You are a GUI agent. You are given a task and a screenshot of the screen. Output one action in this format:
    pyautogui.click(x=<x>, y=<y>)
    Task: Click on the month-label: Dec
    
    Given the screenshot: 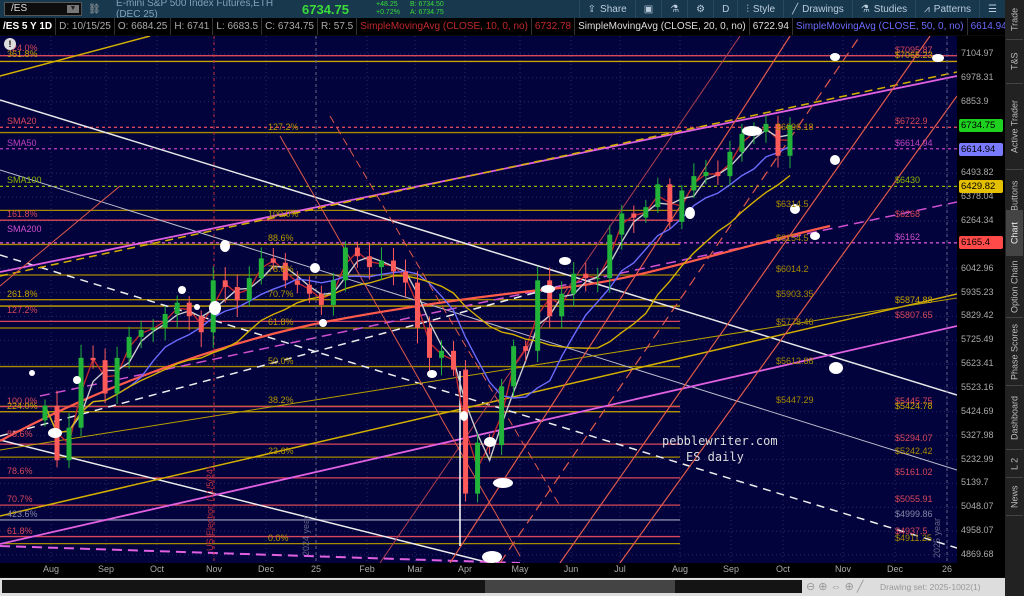 What is the action you would take?
    pyautogui.click(x=266, y=569)
    